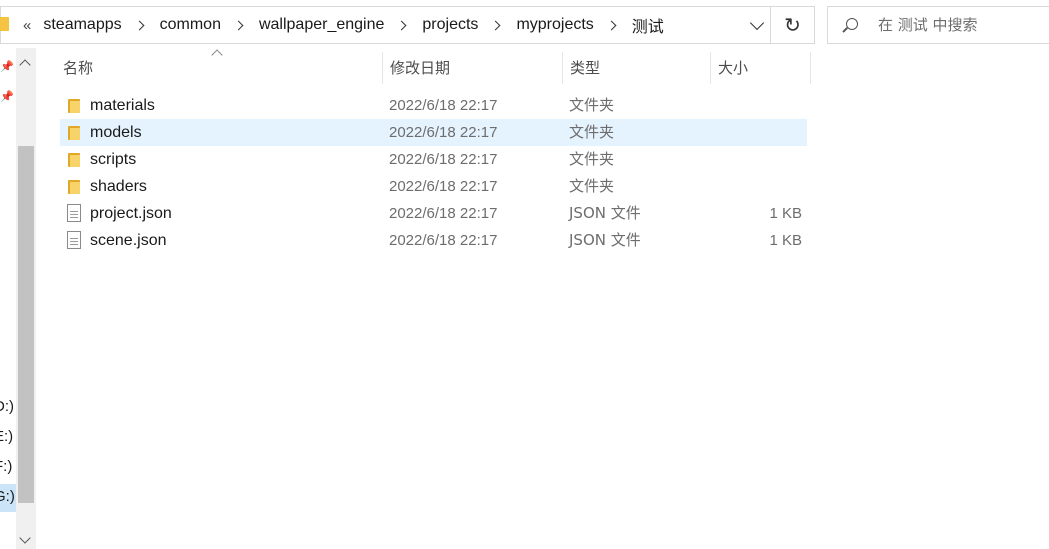  I want to click on search-icon, so click(852, 24).